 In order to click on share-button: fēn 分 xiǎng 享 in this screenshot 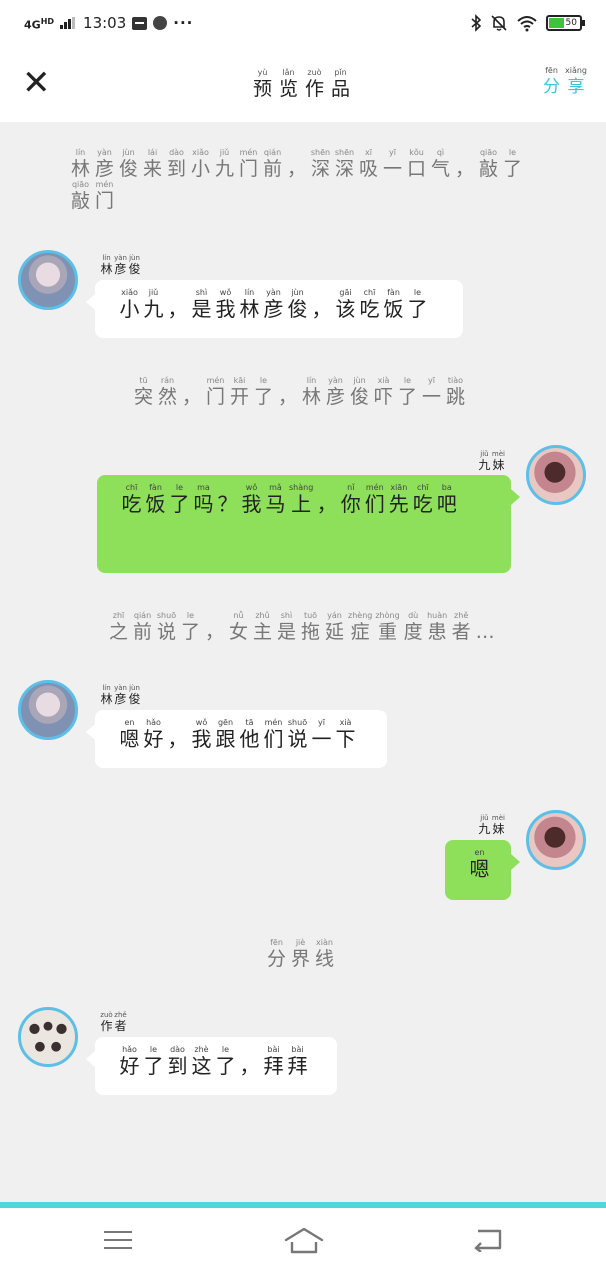, I will do `click(565, 82)`.